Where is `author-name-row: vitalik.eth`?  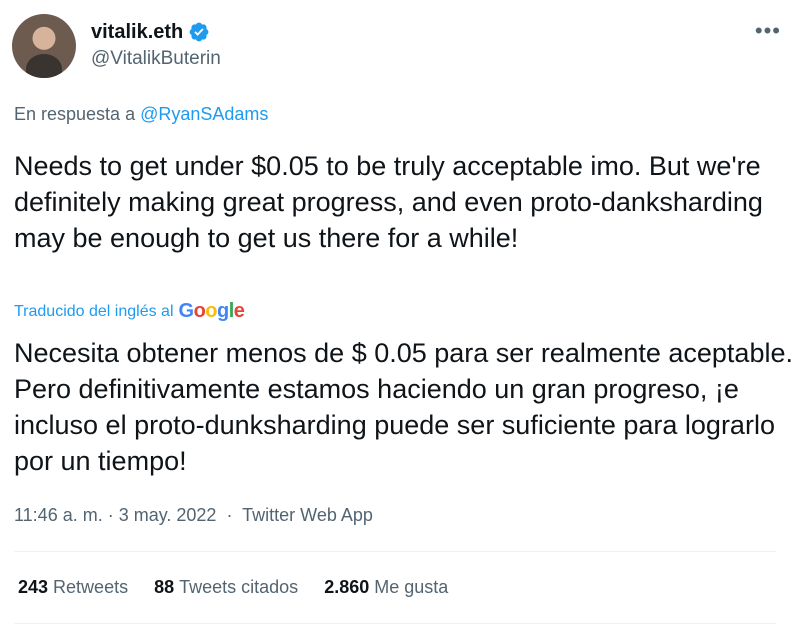
author-name-row: vitalik.eth is located at coordinates (150, 32).